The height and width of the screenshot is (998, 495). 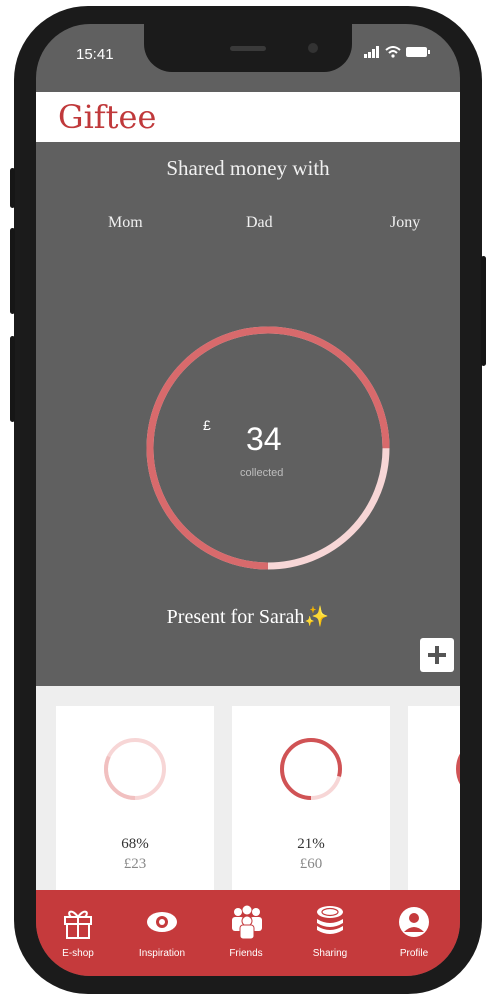 I want to click on status-icons, so click(x=397, y=52).